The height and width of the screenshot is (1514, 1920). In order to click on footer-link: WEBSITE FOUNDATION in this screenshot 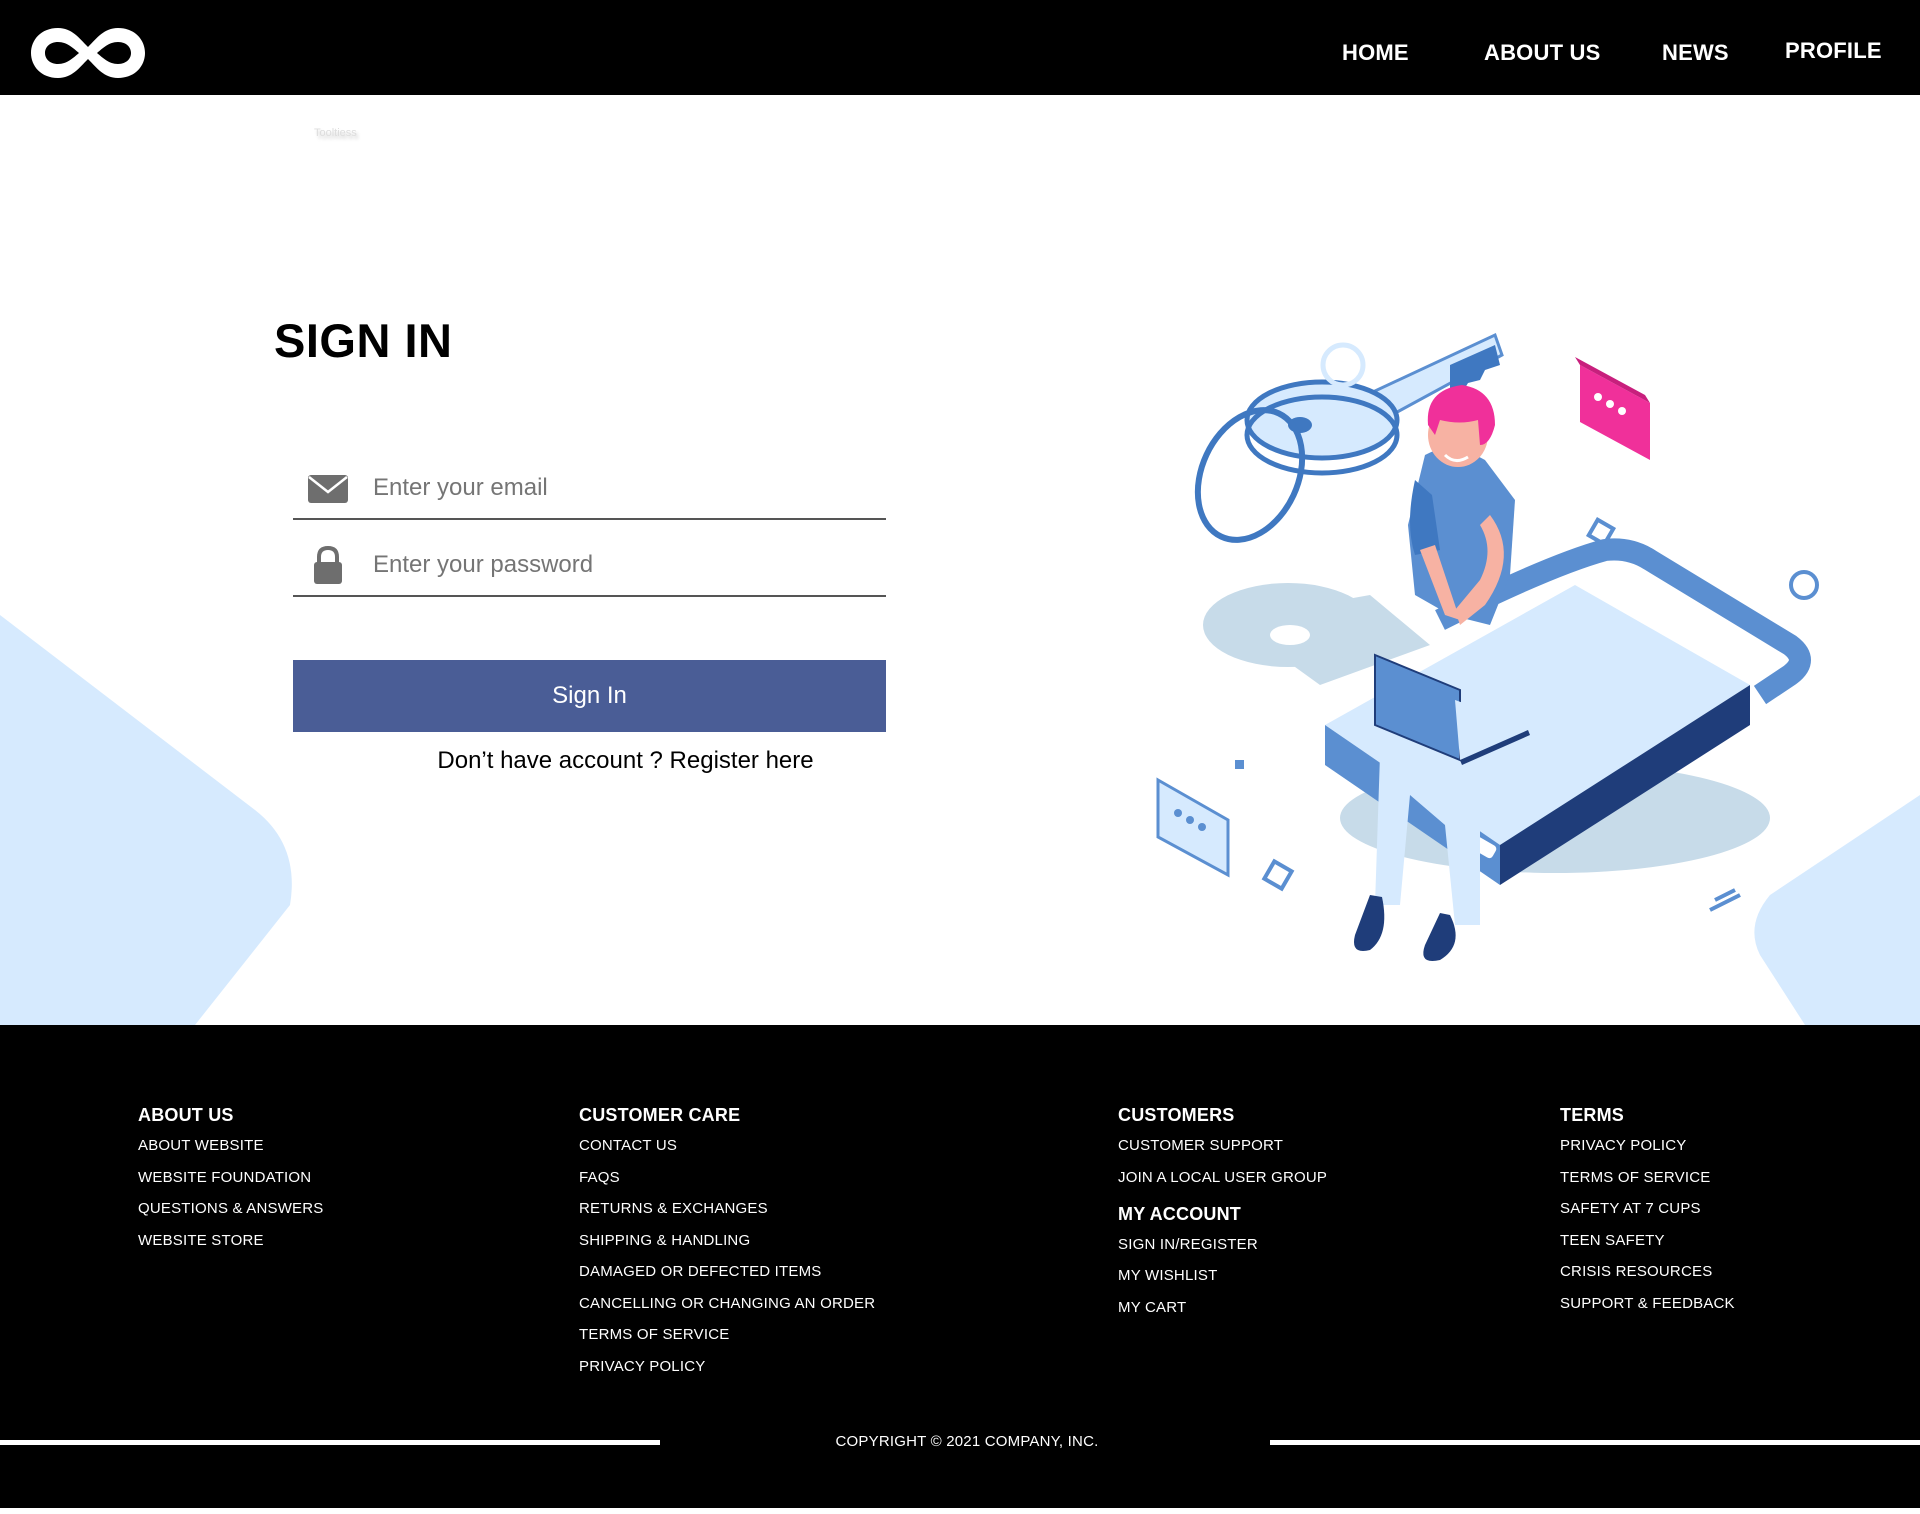, I will do `click(231, 1177)`.